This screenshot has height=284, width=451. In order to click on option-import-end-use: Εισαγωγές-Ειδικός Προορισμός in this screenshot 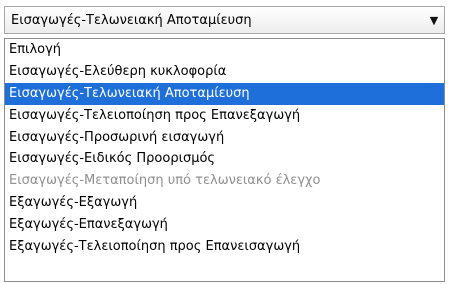, I will do `click(224, 159)`.